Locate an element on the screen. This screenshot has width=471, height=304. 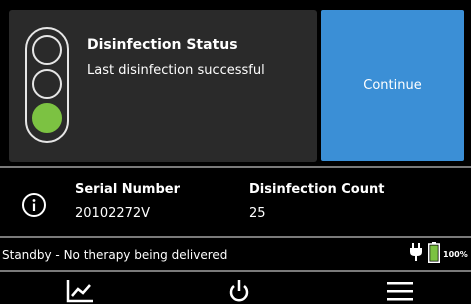
disinfection-count-label: Disinfection Count is located at coordinates (317, 189).